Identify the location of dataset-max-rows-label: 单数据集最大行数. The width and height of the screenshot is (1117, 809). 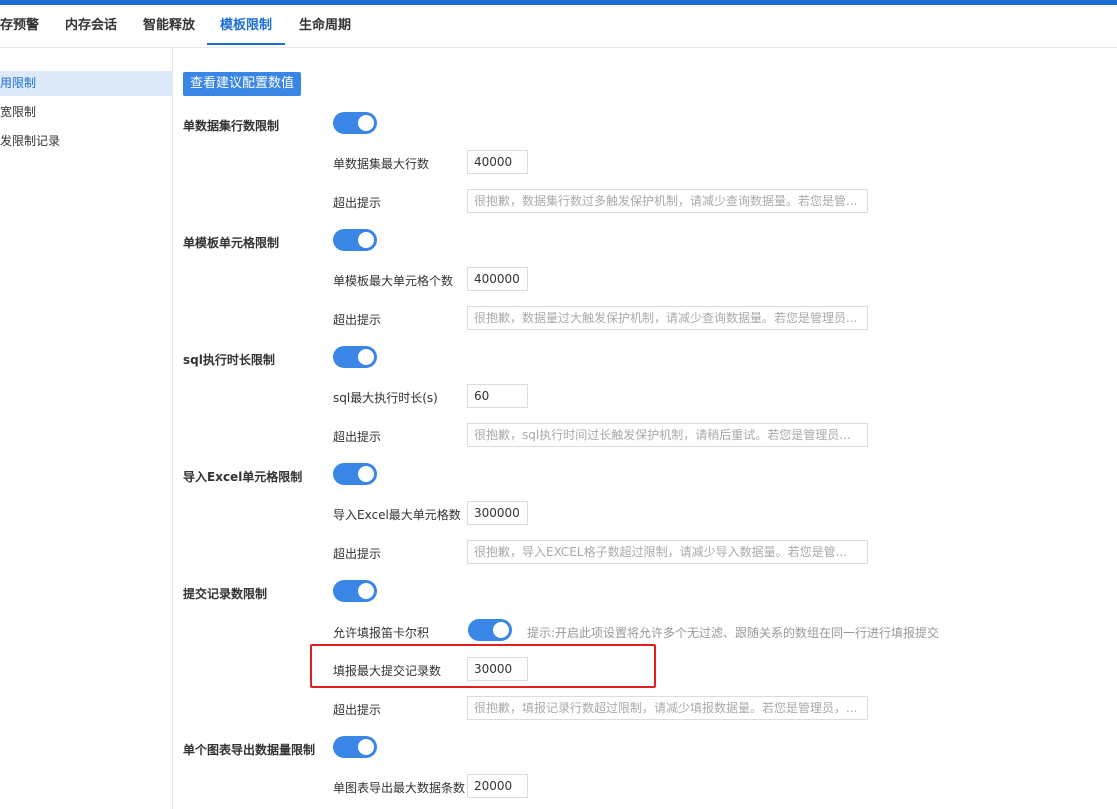
(381, 164).